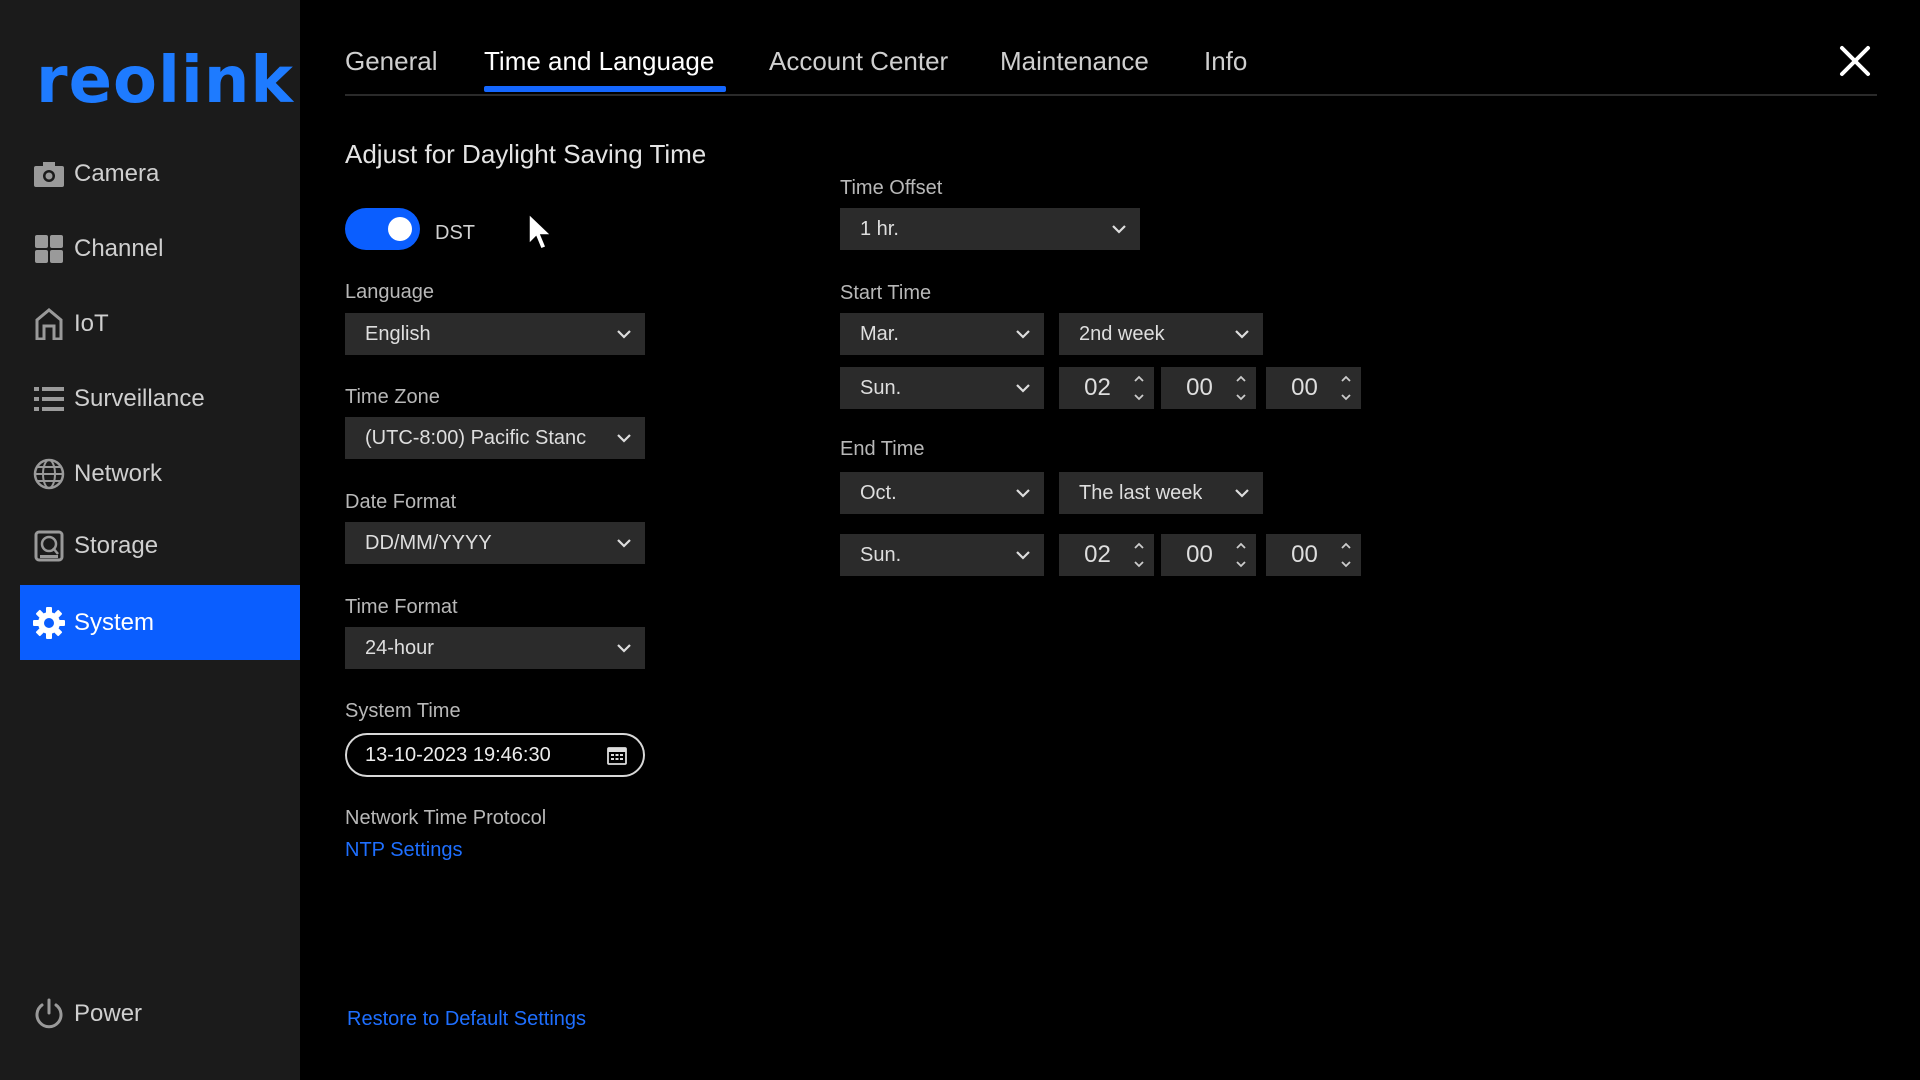  I want to click on start-time-label: Start Time, so click(886, 293).